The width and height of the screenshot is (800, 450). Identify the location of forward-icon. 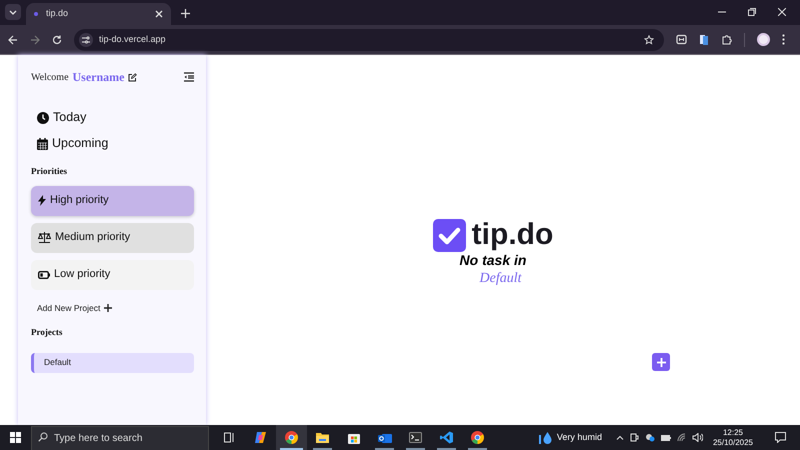
(35, 39).